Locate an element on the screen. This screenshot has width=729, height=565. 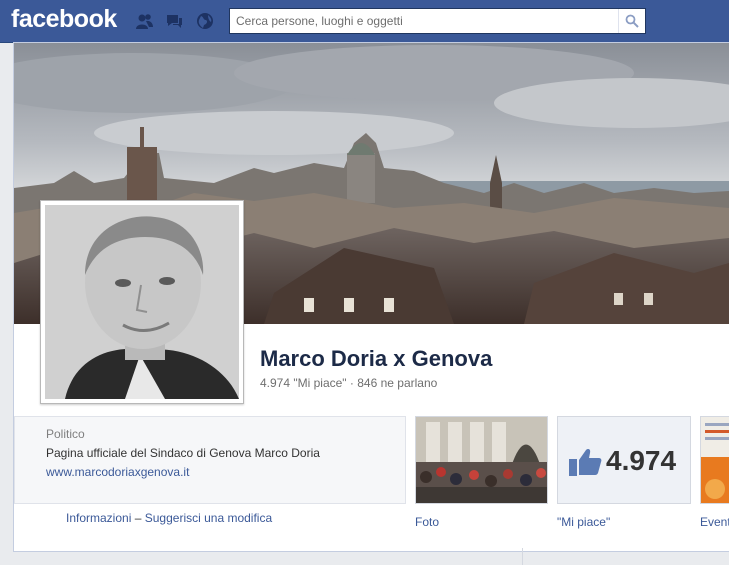
events-label: Eventi is located at coordinates (714, 522).